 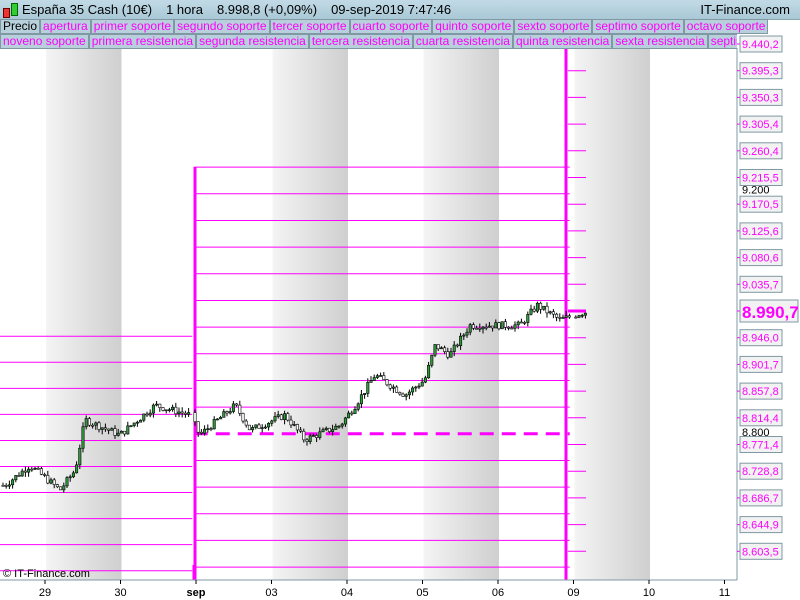 What do you see at coordinates (462, 41) in the screenshot?
I see `legend-item: cuarta resistencia` at bounding box center [462, 41].